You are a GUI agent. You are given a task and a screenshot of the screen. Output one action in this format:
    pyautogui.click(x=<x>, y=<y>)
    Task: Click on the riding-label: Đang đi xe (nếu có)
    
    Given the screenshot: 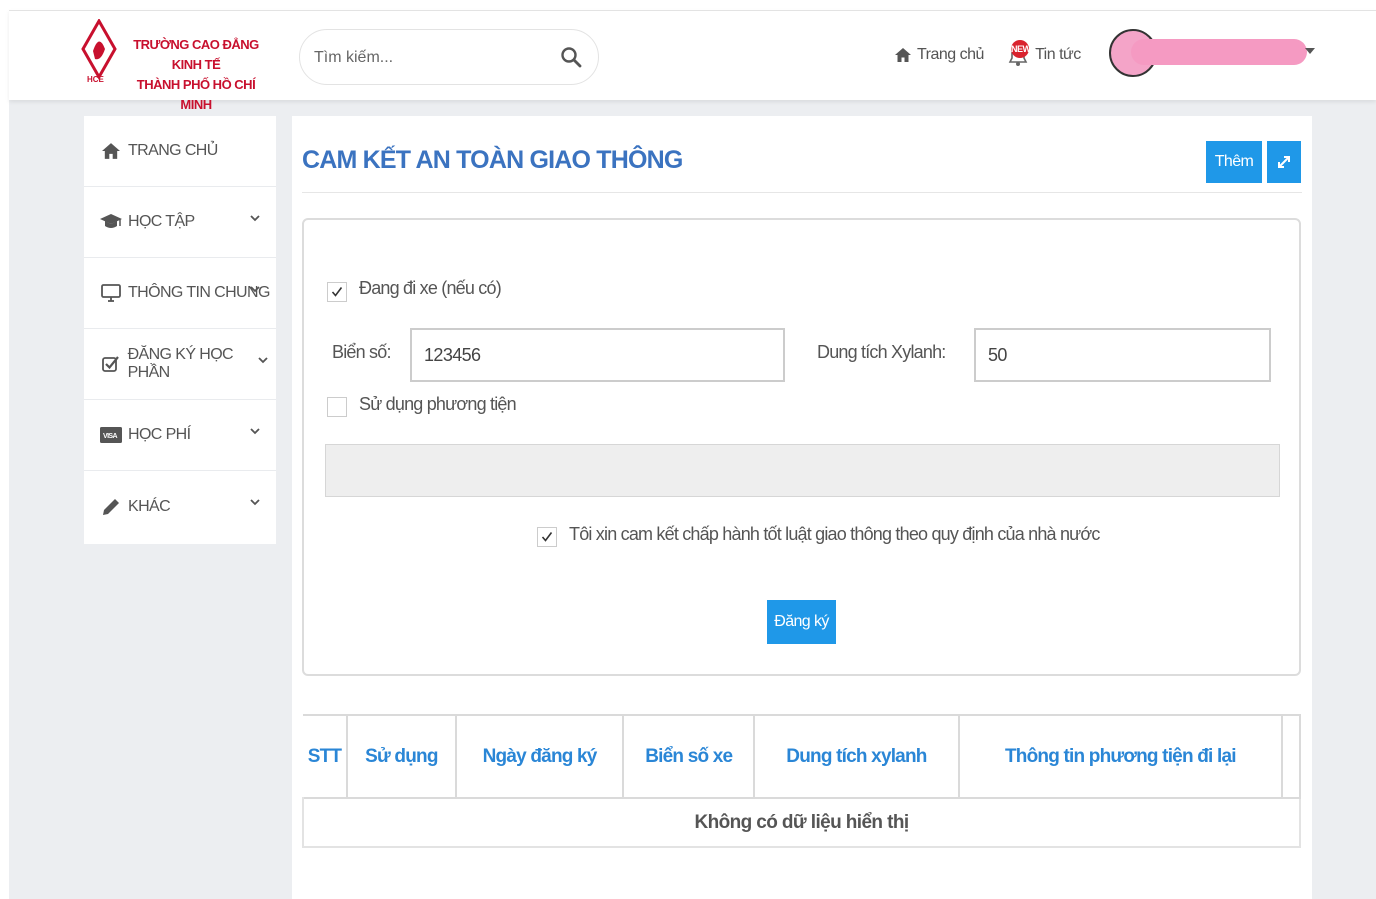 What is the action you would take?
    pyautogui.click(x=430, y=288)
    